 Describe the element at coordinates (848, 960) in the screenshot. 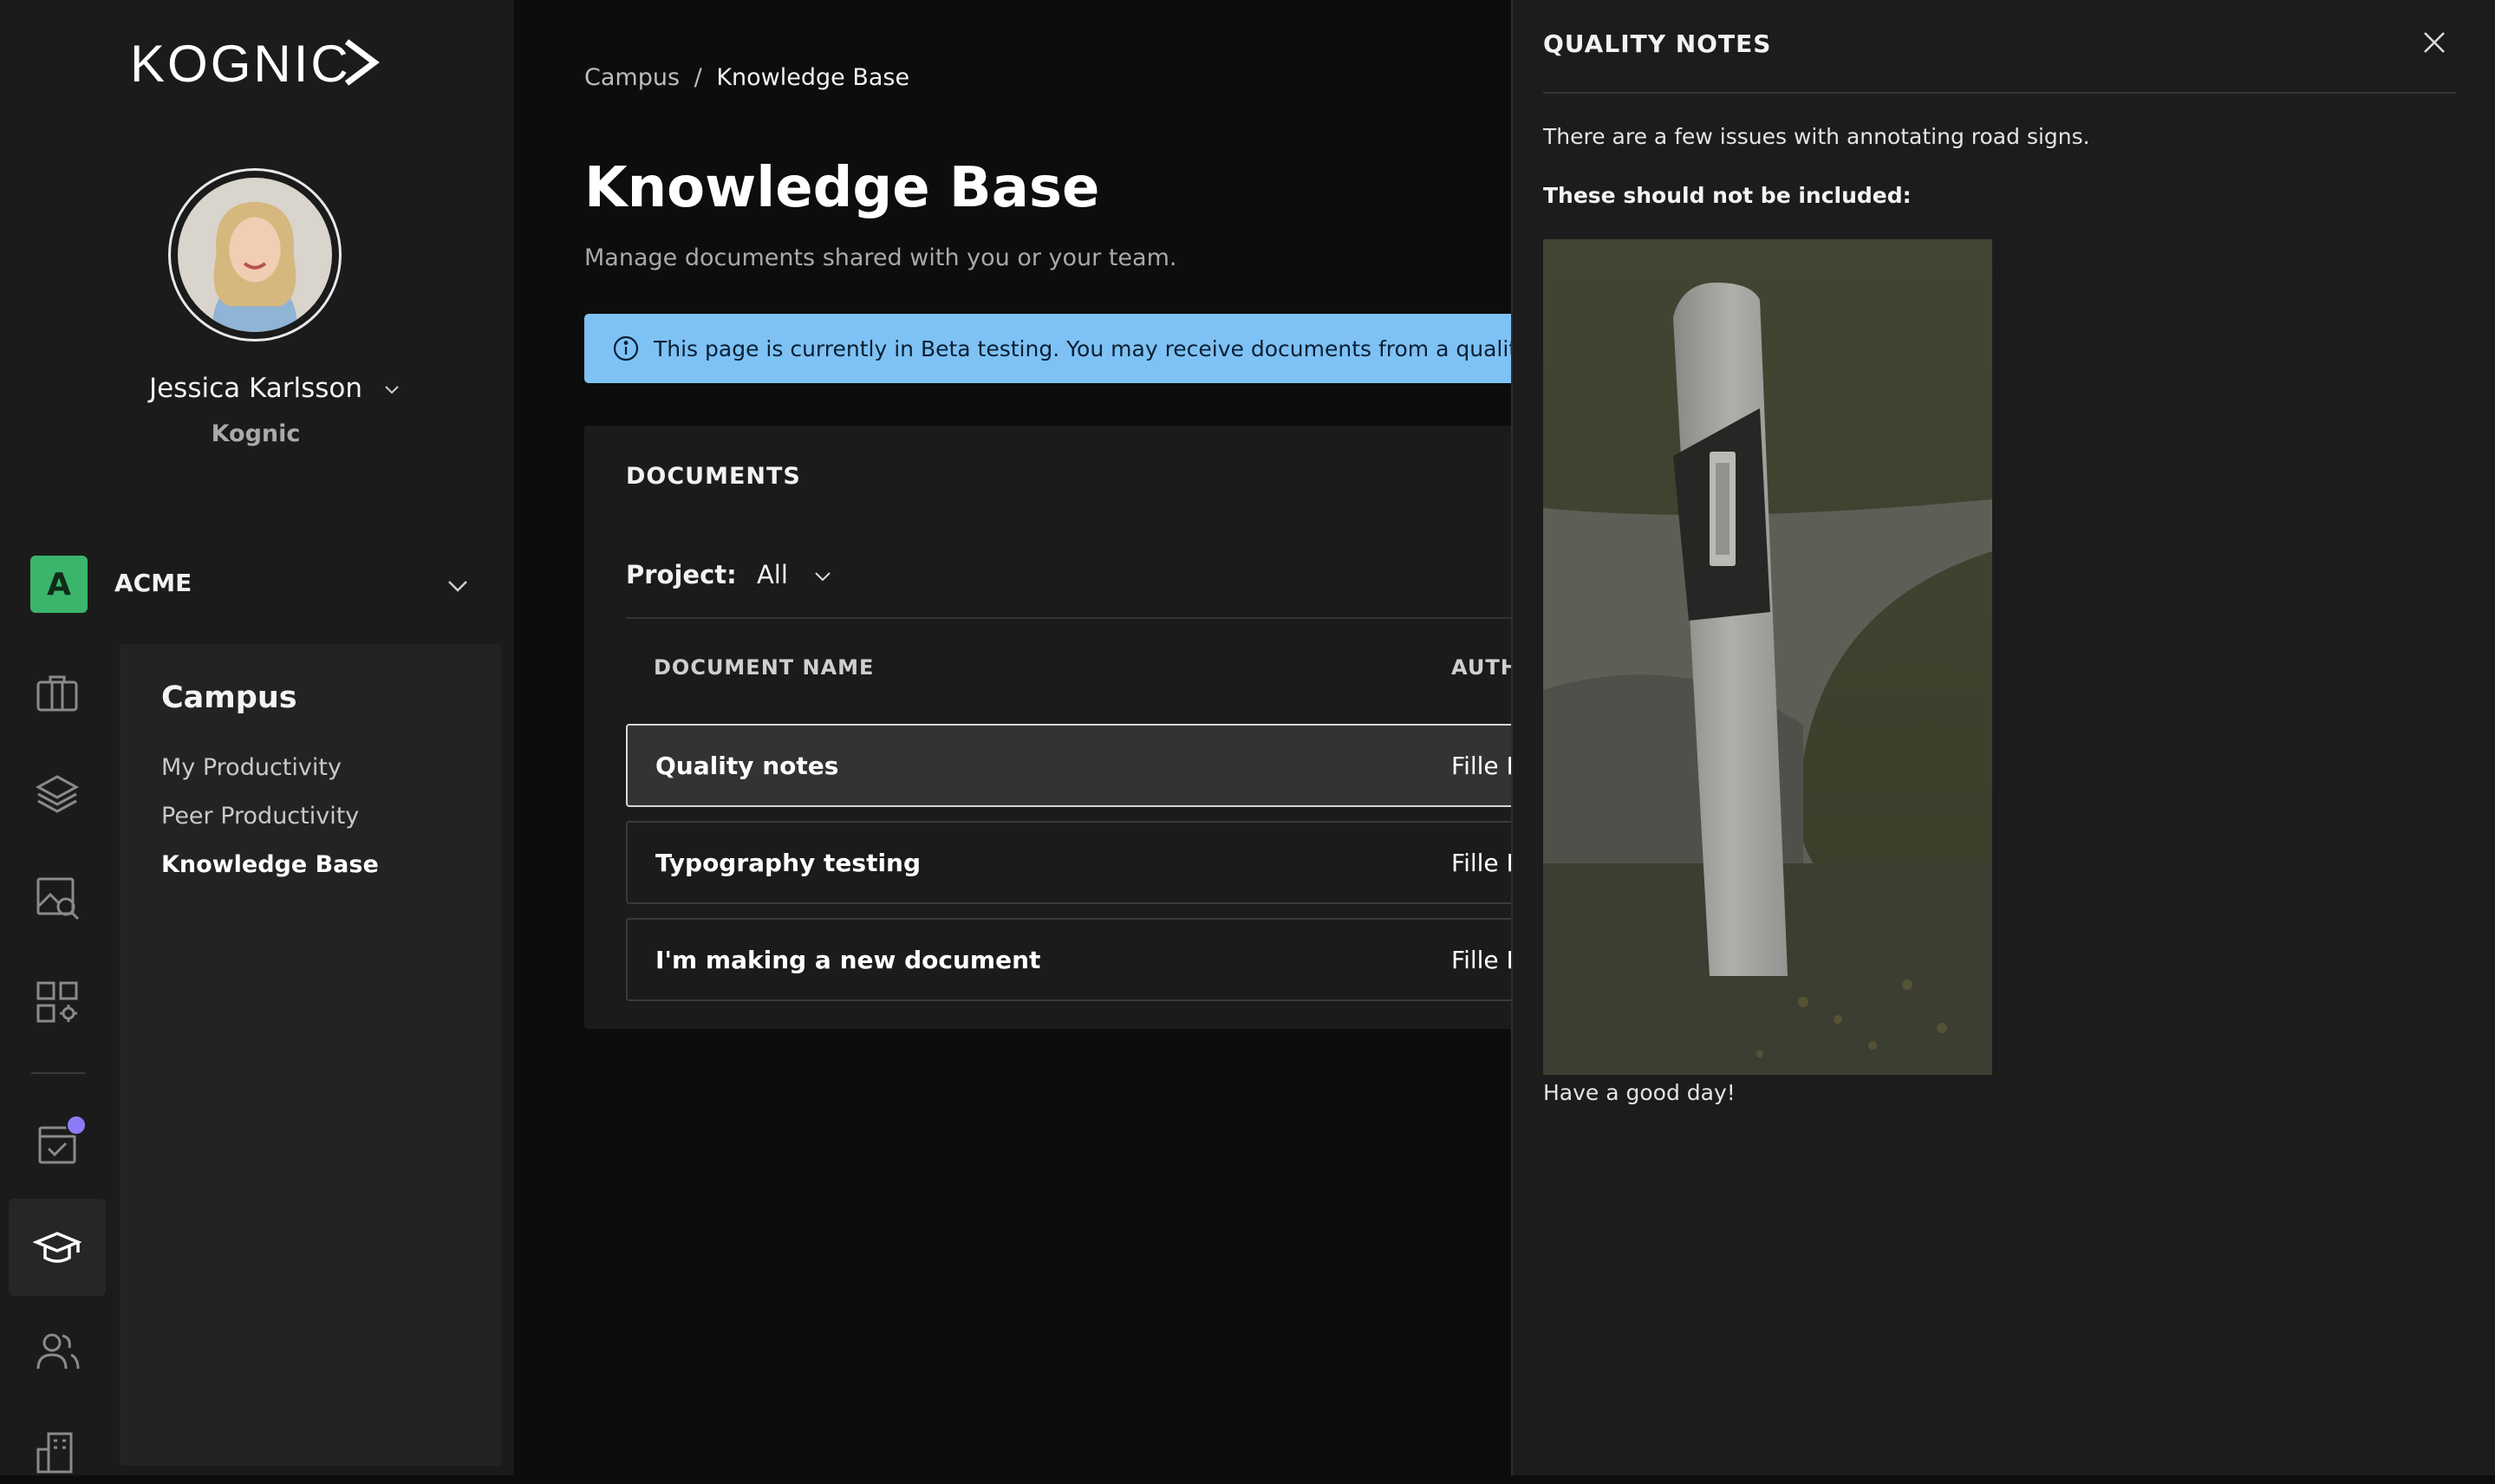

I see `document-name: I'm making a new document` at that location.